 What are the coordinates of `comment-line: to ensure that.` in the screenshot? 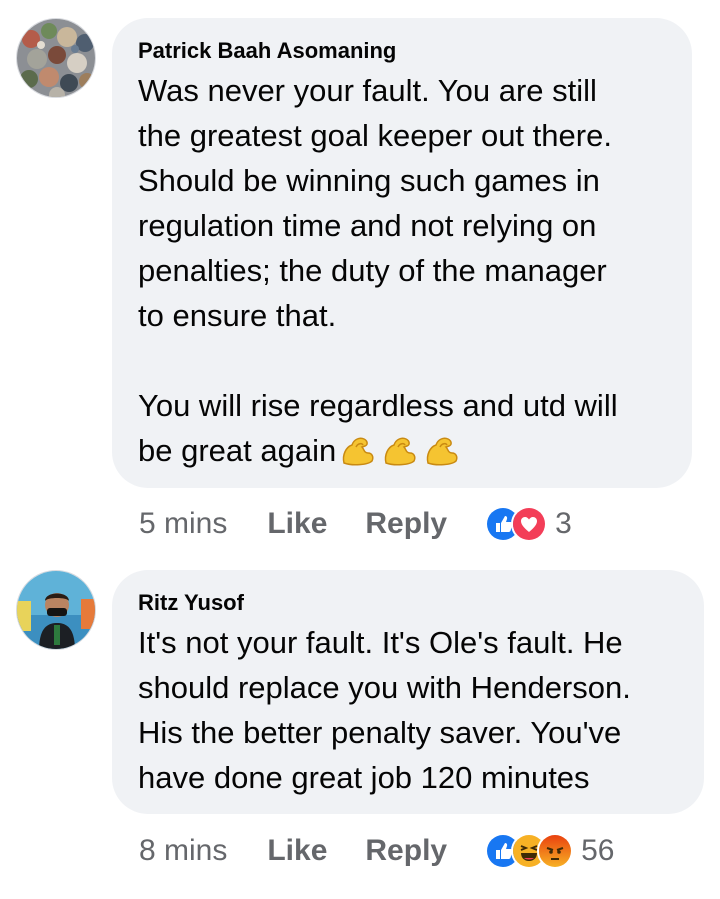 It's located at (237, 315).